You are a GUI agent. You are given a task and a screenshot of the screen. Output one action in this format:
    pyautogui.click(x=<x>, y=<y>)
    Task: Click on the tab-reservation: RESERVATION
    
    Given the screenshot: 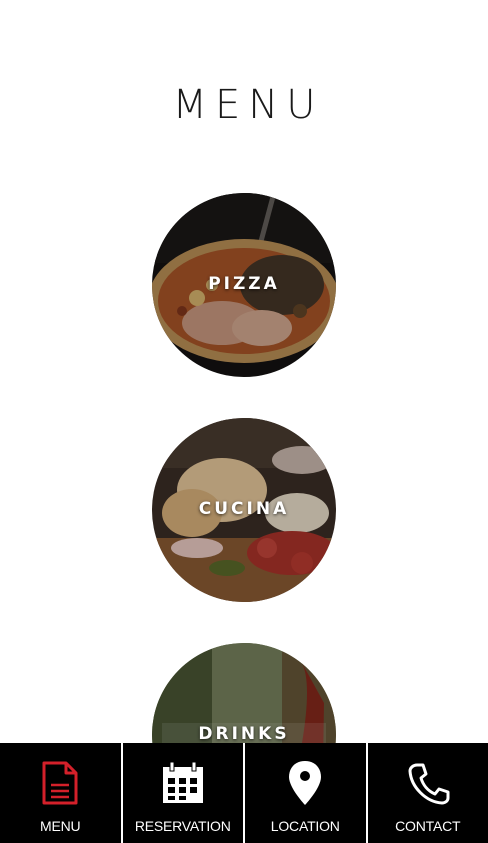 What is the action you would take?
    pyautogui.click(x=184, y=793)
    